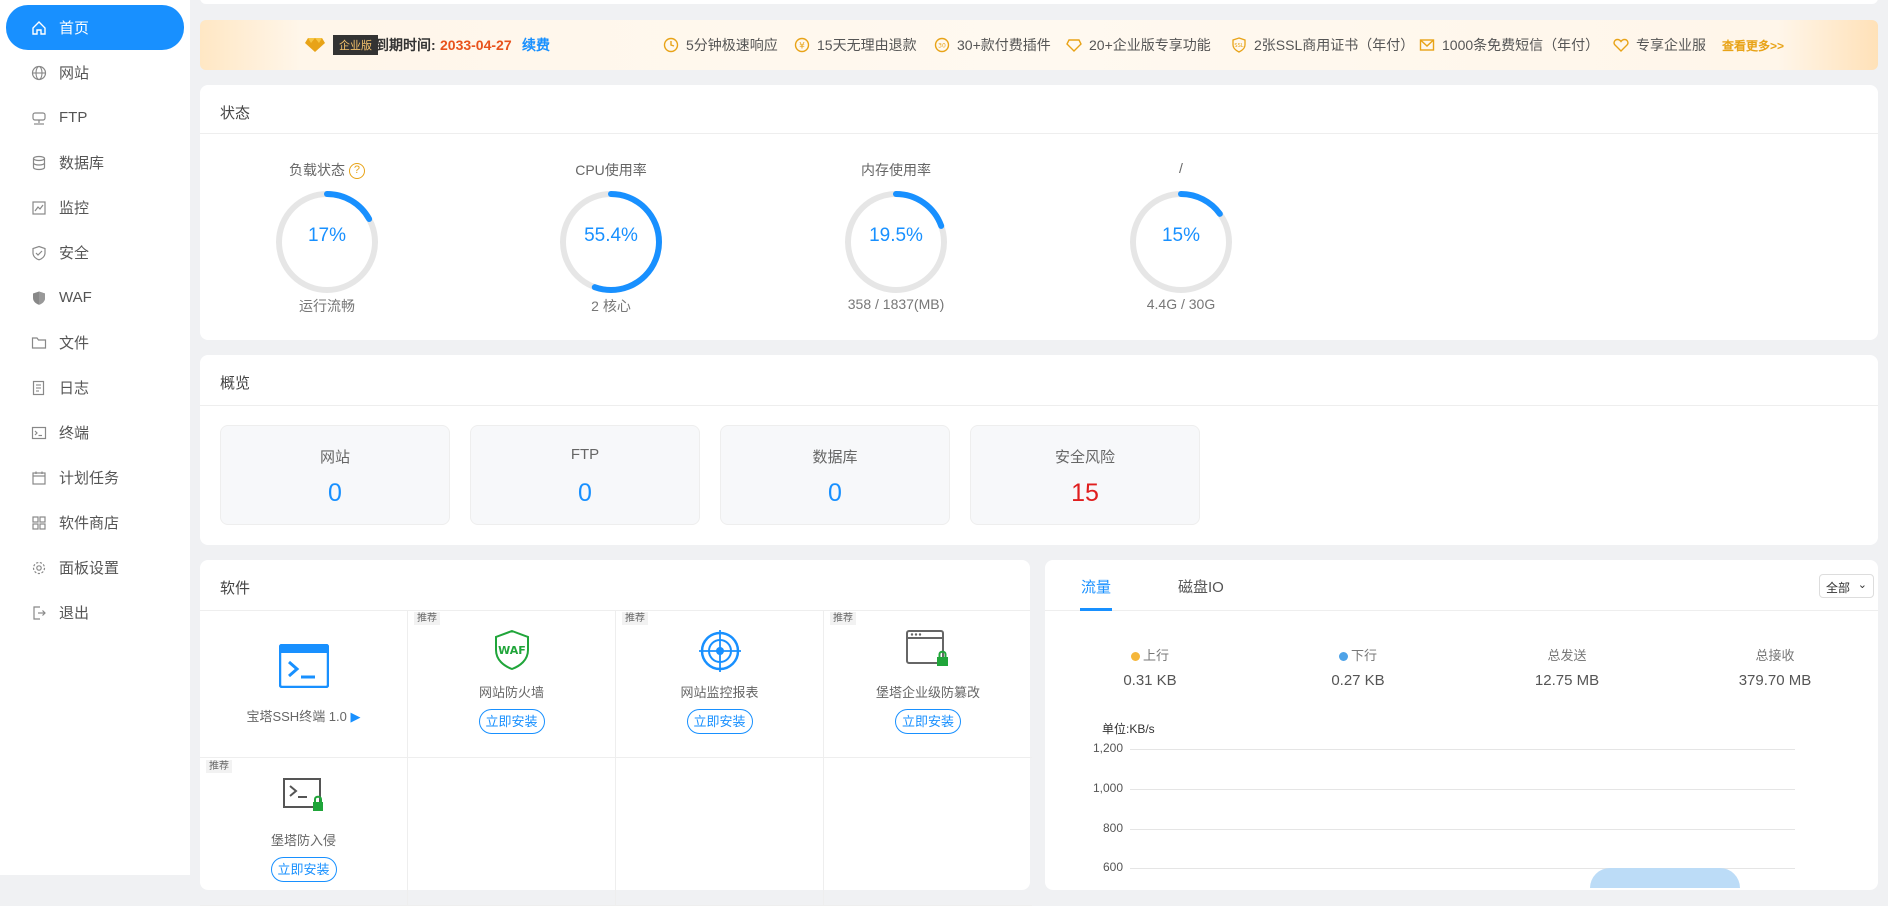 The height and width of the screenshot is (906, 1888). Describe the element at coordinates (75, 297) in the screenshot. I see `sidebar-item-label: WAF` at that location.